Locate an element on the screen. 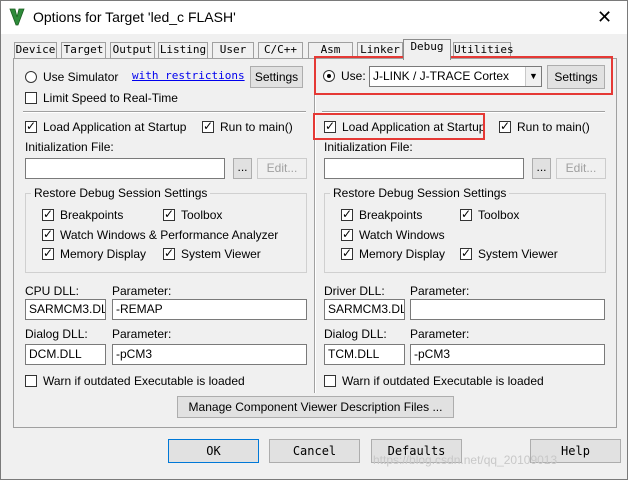 This screenshot has width=628, height=480. right-breakpoints-label: Breakpoints is located at coordinates (391, 215).